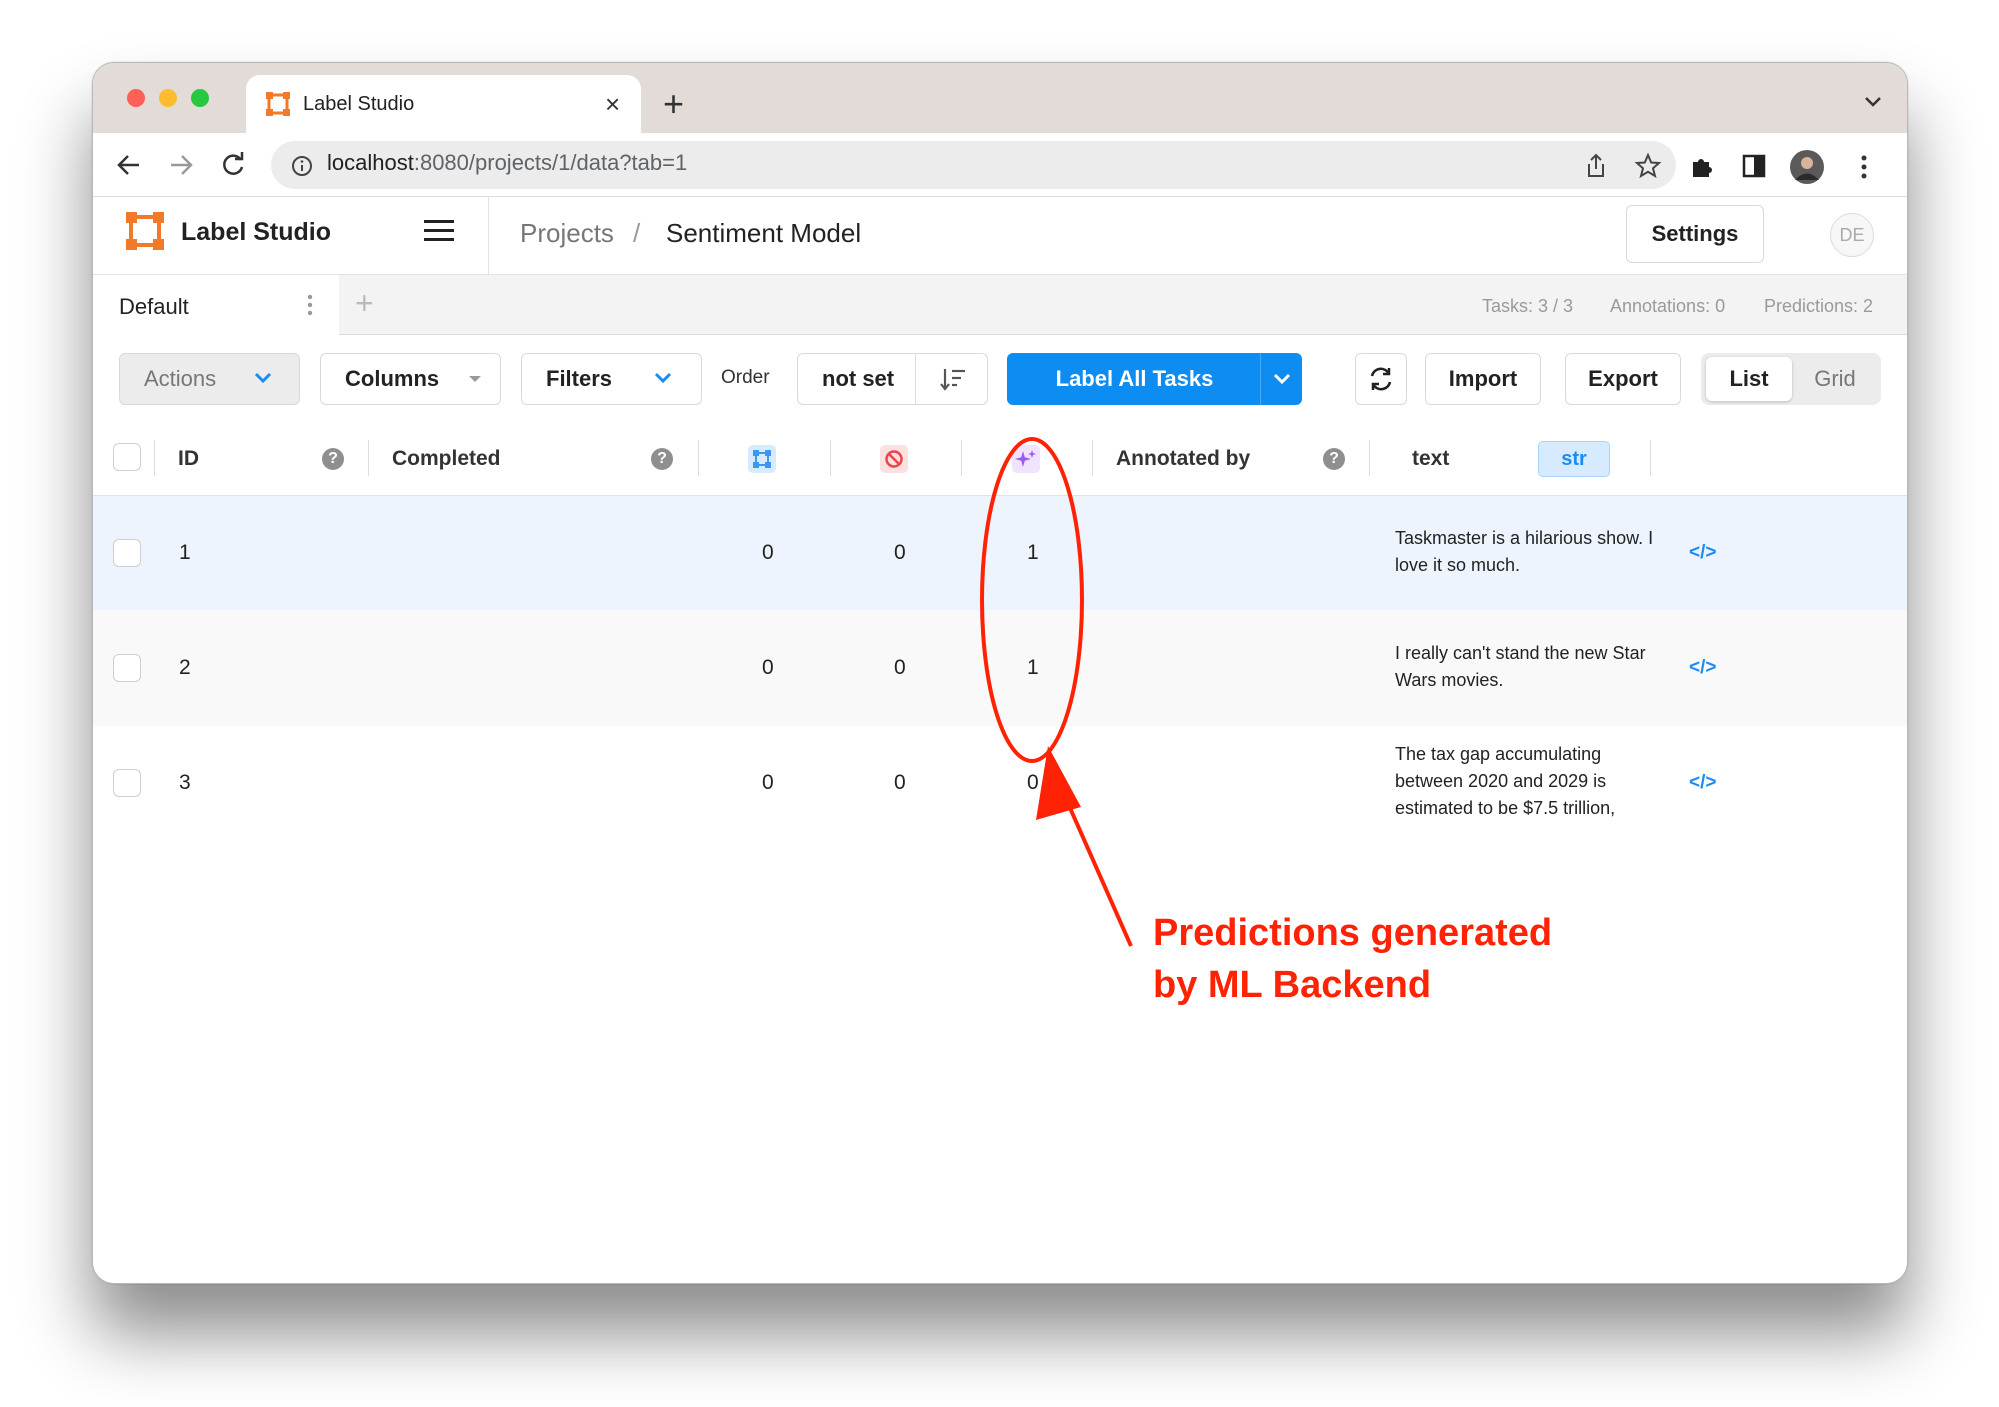 This screenshot has width=1999, height=1407. I want to click on callout-line-2: by ML Backend, so click(1292, 985).